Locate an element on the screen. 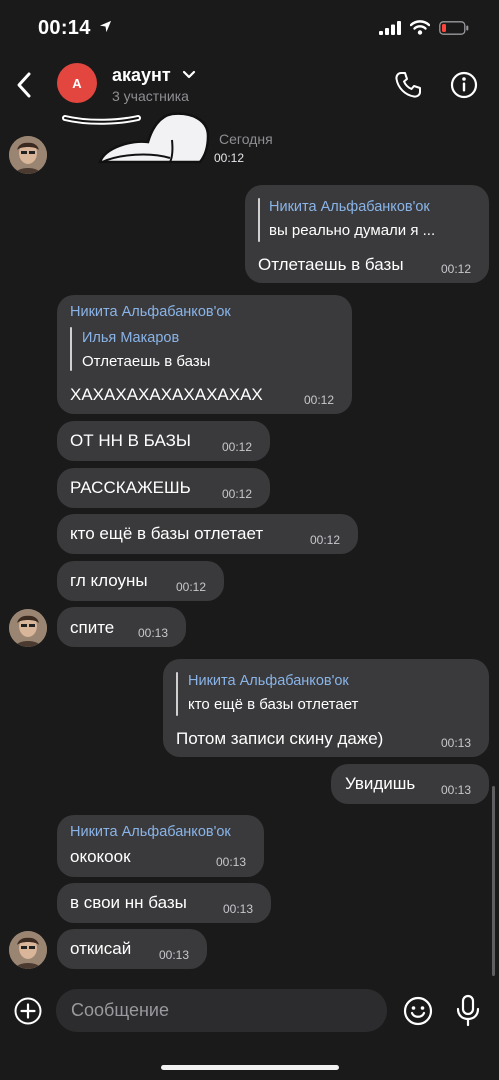 The height and width of the screenshot is (1080, 499). info-icon is located at coordinates (464, 85).